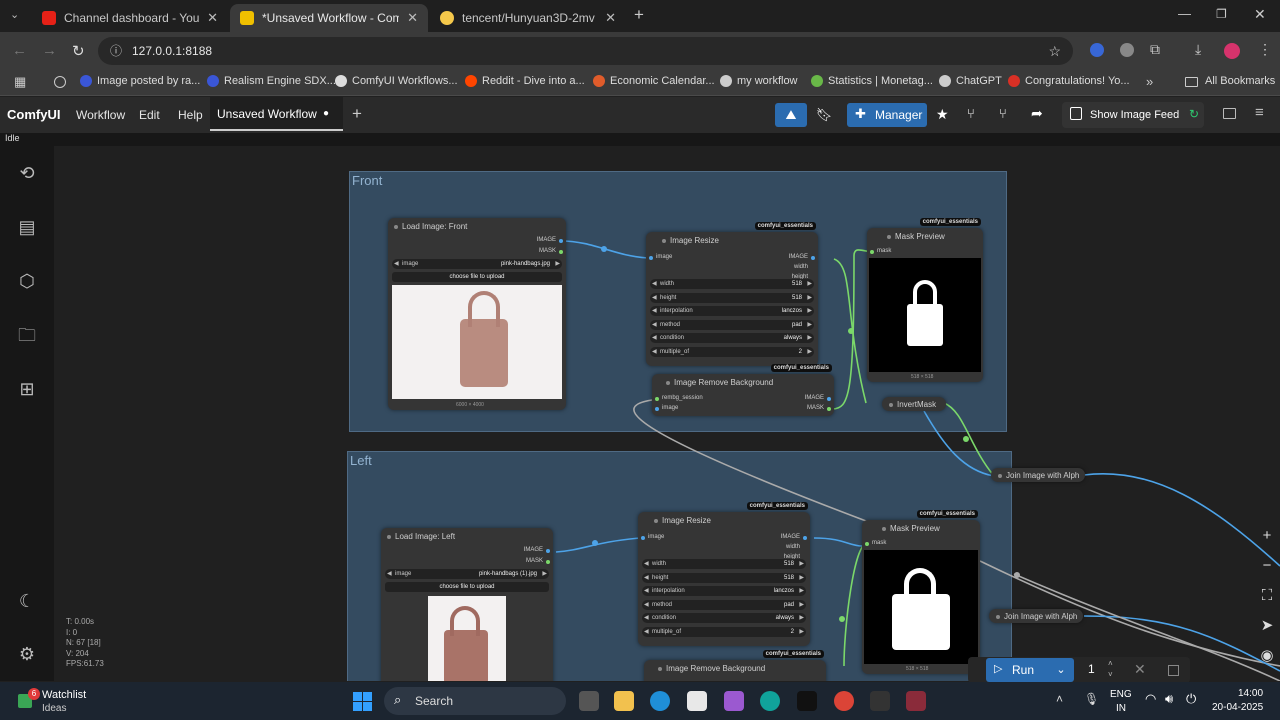 Image resolution: width=1280 pixels, height=720 pixels. Describe the element at coordinates (1173, 670) in the screenshot. I see `stop-icon` at that location.